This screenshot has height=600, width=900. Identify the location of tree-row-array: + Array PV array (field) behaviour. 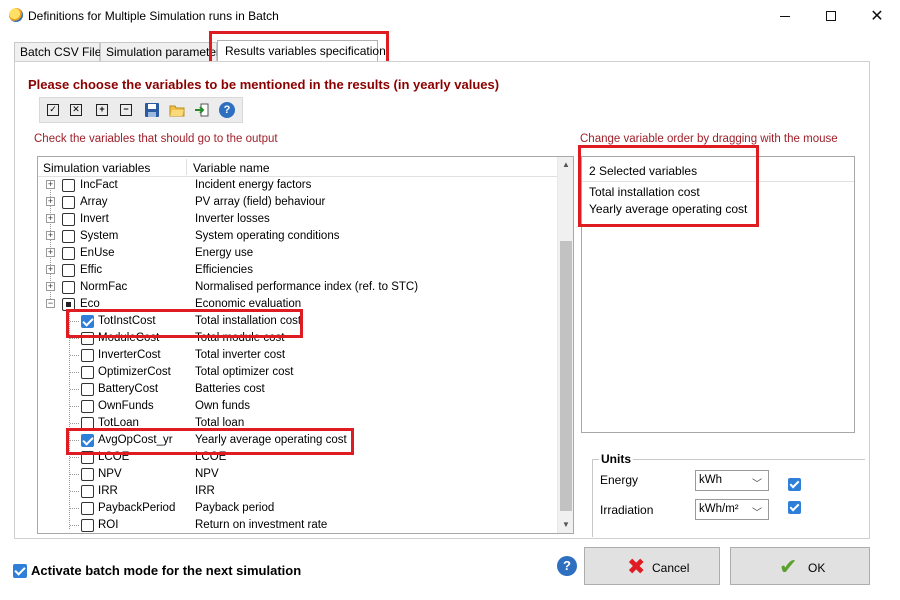
(298, 202).